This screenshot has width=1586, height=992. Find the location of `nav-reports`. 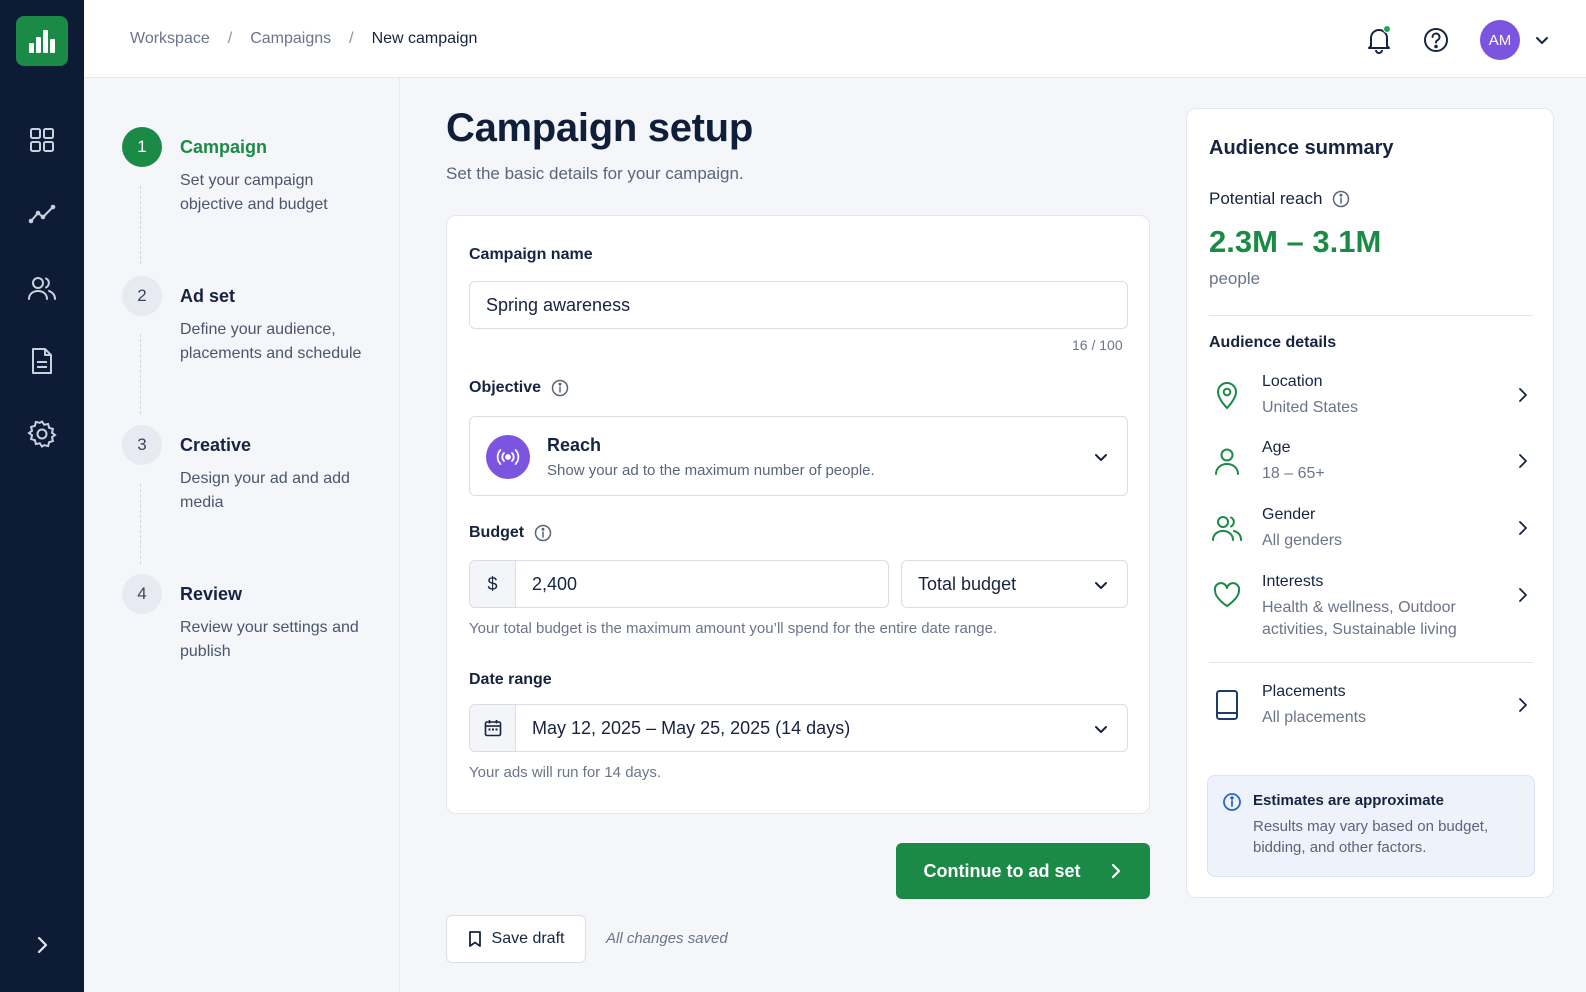

nav-reports is located at coordinates (42, 361).